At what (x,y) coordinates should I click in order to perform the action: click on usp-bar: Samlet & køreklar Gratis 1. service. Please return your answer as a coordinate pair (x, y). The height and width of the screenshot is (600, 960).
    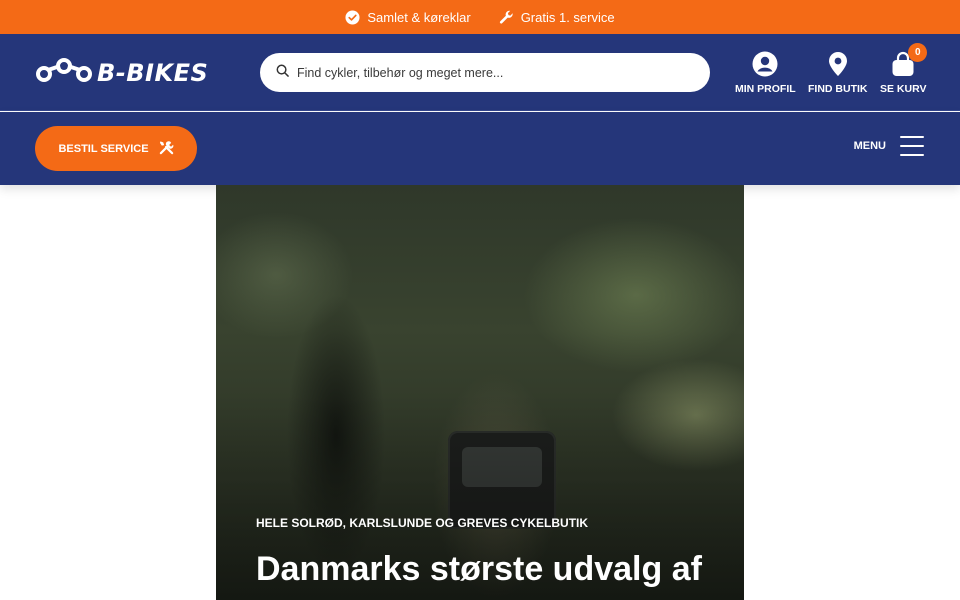
    Looking at the image, I should click on (480, 17).